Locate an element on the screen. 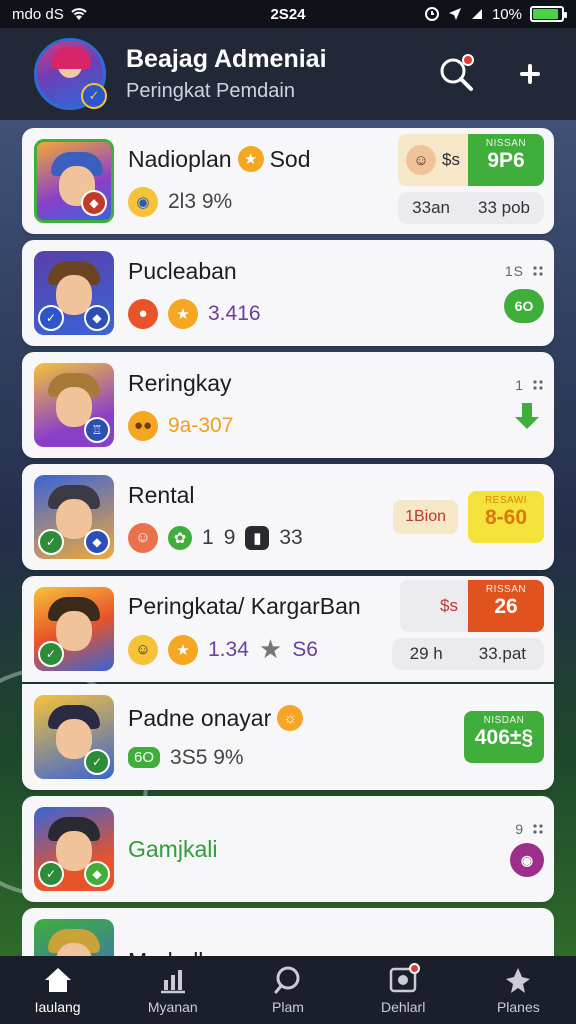  plus-icon is located at coordinates (530, 74).